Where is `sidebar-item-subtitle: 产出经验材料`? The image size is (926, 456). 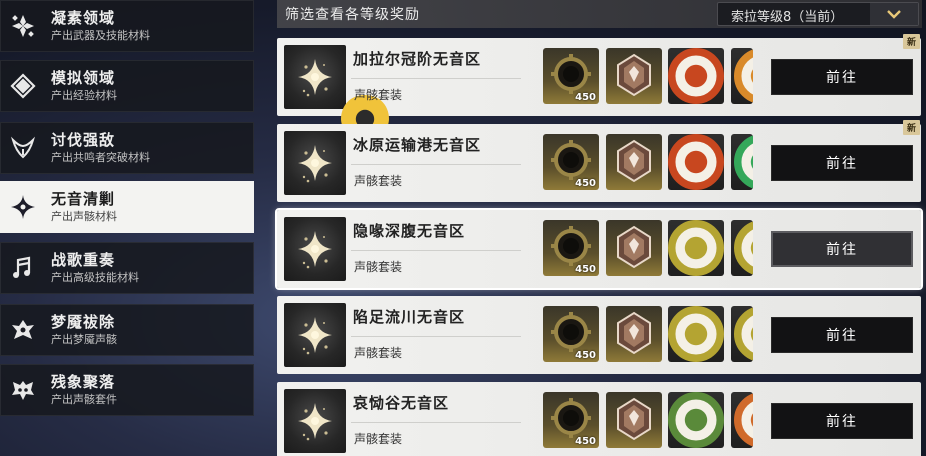
sidebar-item-subtitle: 产出经验材料 is located at coordinates (84, 95).